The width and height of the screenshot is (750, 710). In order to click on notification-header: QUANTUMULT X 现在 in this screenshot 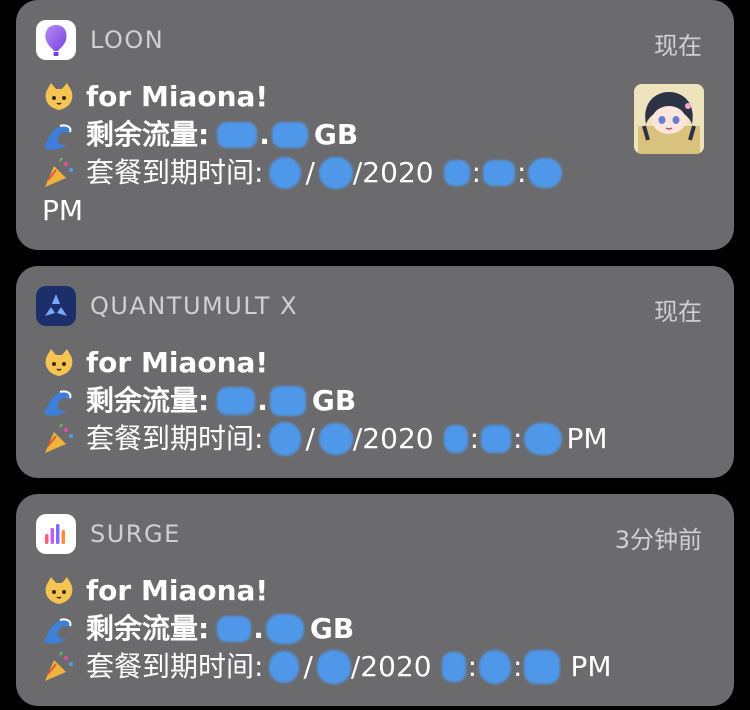, I will do `click(375, 306)`.